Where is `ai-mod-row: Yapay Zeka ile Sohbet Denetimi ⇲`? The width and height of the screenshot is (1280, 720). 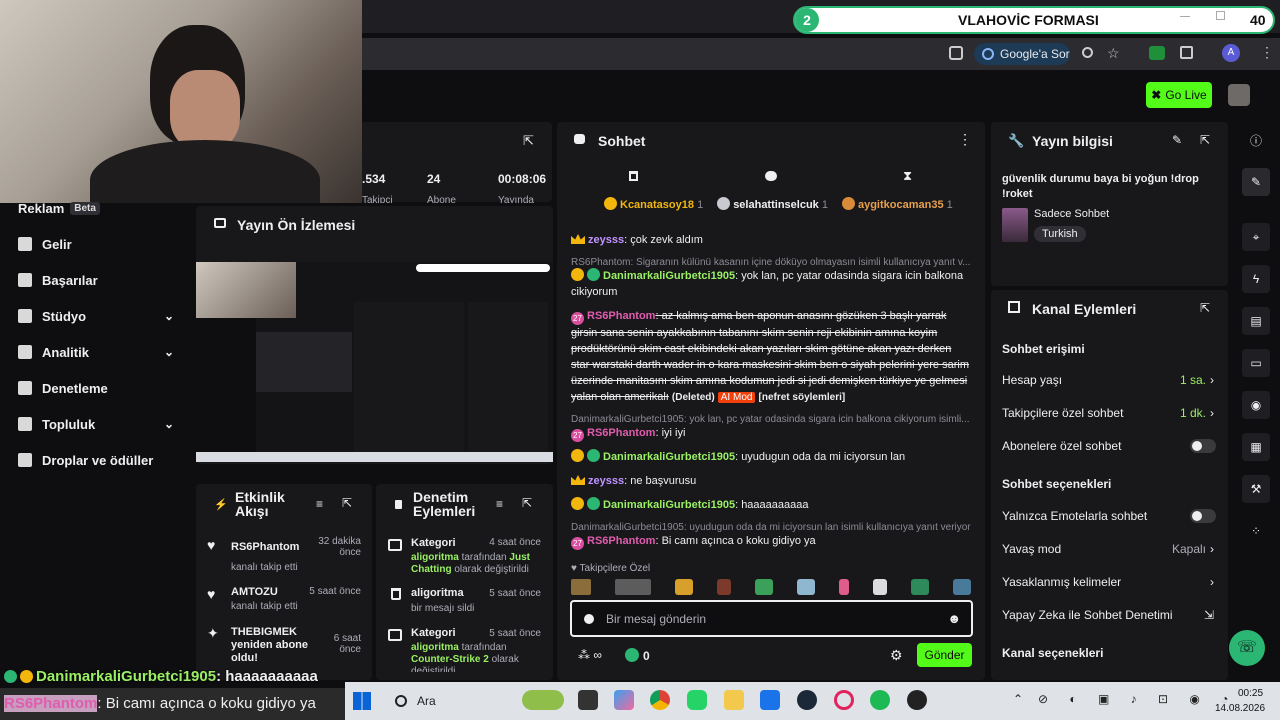 ai-mod-row: Yapay Zeka ile Sohbet Denetimi ⇲ is located at coordinates (1109, 615).